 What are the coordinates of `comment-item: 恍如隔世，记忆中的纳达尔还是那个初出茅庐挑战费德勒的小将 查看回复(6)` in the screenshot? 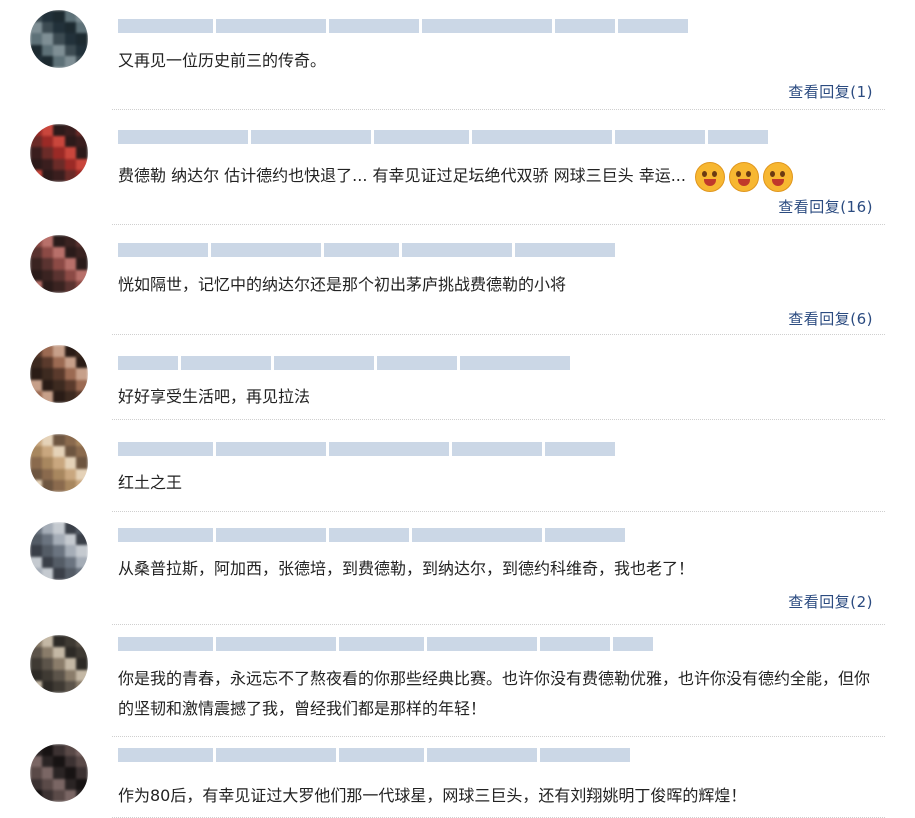 It's located at (457, 280).